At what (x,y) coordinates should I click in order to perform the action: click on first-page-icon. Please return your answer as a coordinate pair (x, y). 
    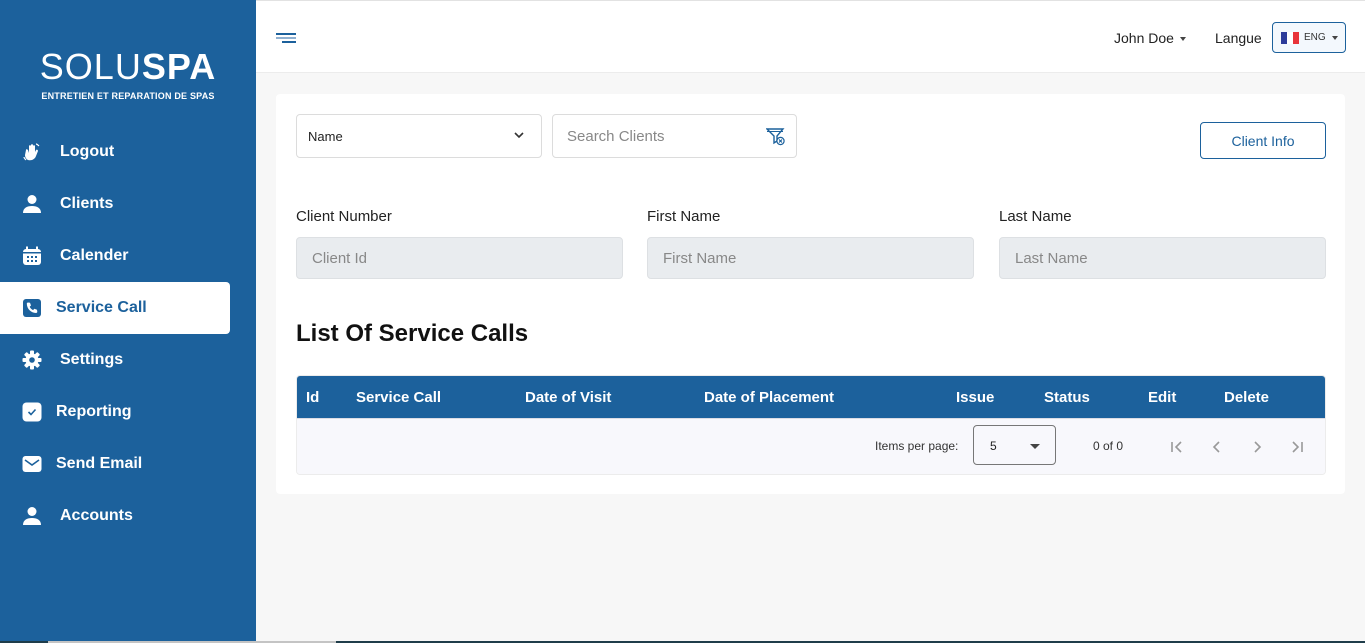
    Looking at the image, I should click on (1177, 447).